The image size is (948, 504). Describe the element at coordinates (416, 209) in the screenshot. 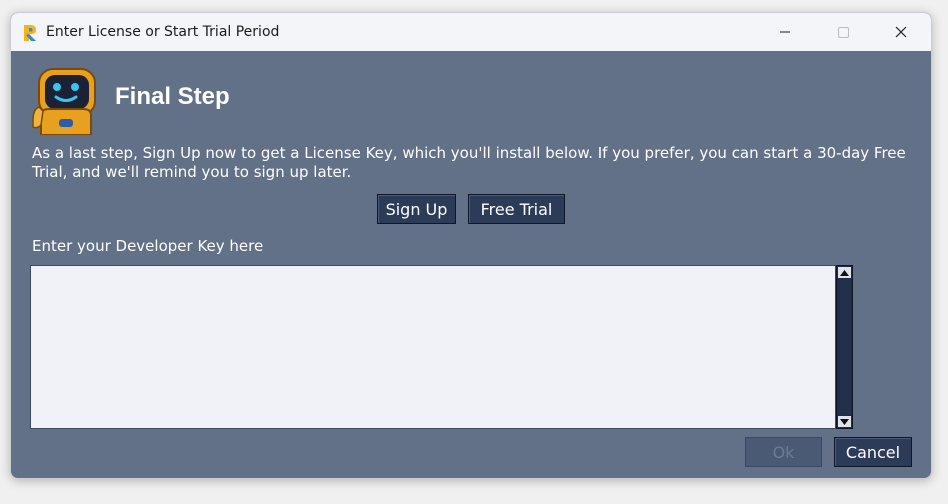

I see `sign-up-button: Sign Up` at that location.